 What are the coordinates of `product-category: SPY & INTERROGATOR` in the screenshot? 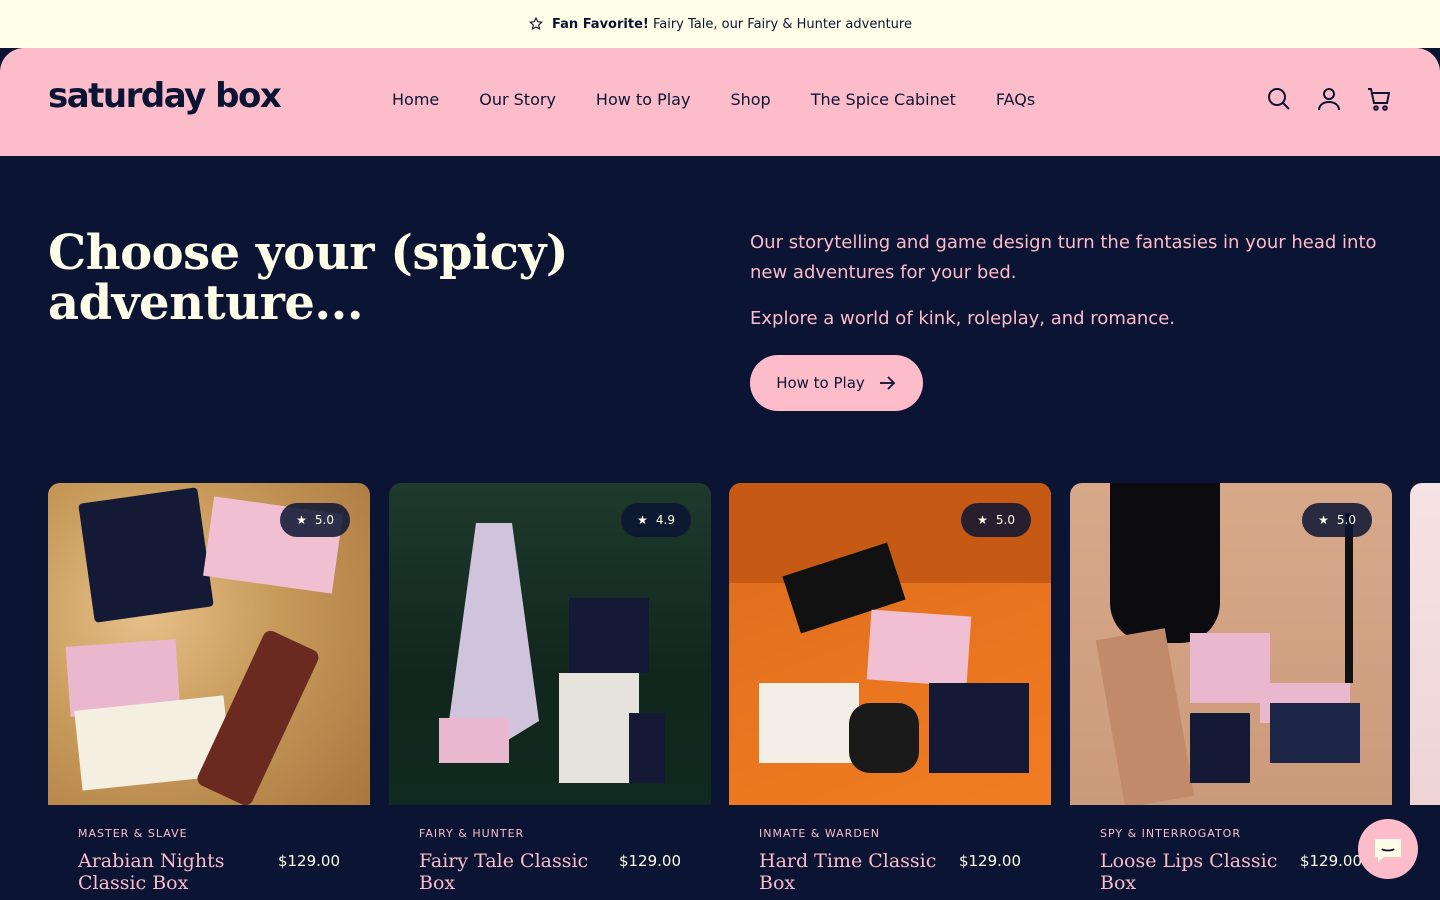 It's located at (1170, 833).